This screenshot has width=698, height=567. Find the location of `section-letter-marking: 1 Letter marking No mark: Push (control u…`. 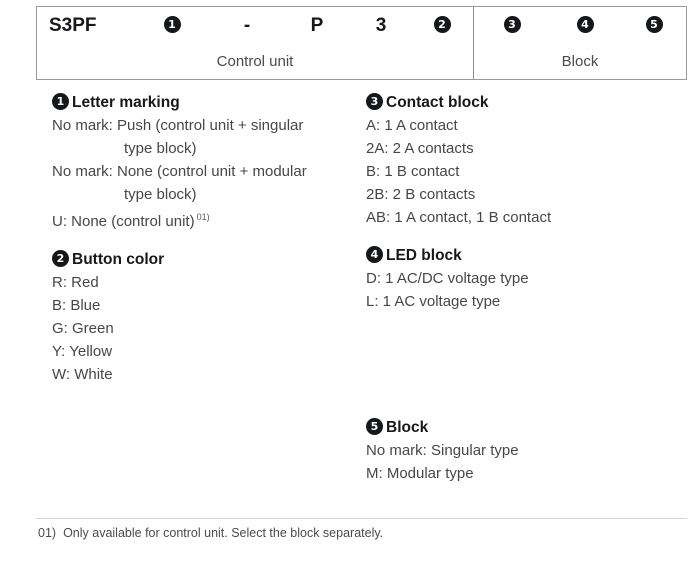

section-letter-marking: 1 Letter marking No mark: Push (control u… is located at coordinates (212, 162).